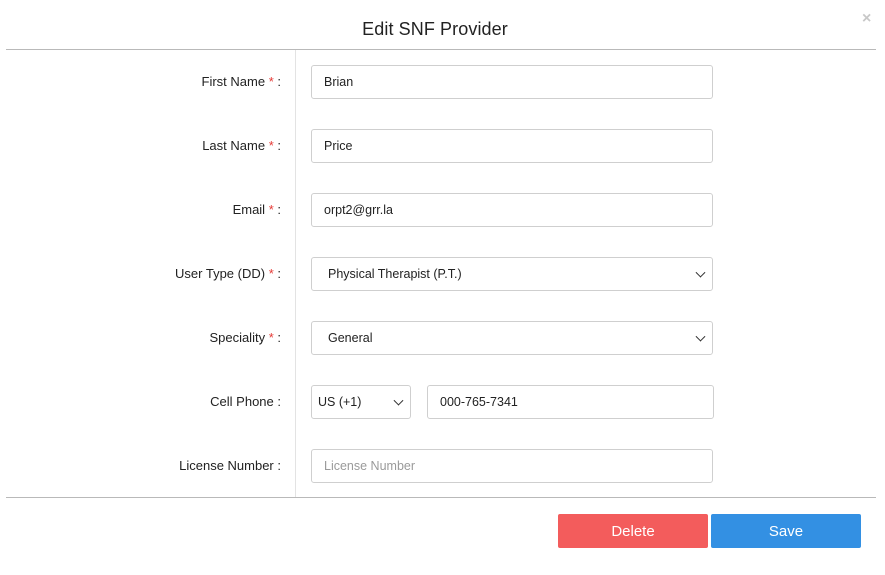  What do you see at coordinates (435, 29) in the screenshot?
I see `modal-title: Edit SNF Provider` at bounding box center [435, 29].